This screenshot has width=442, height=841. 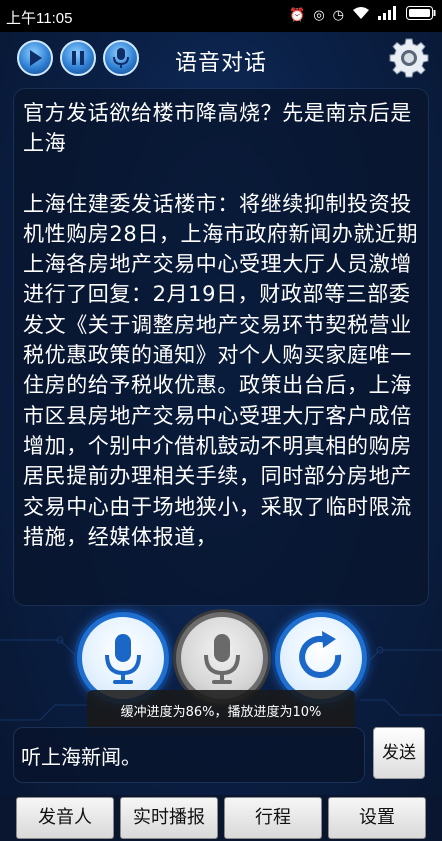 I want to click on battery-icon, so click(x=421, y=16).